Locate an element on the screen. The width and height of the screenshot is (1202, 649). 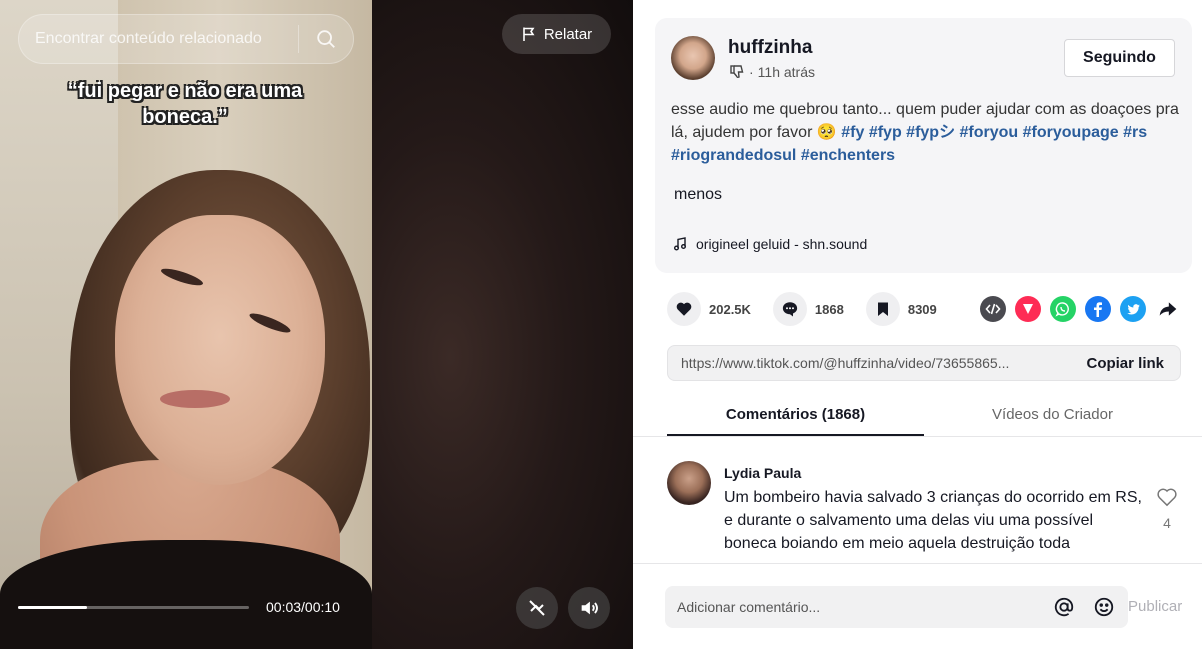
send-to-friends-button is located at coordinates (1028, 309).